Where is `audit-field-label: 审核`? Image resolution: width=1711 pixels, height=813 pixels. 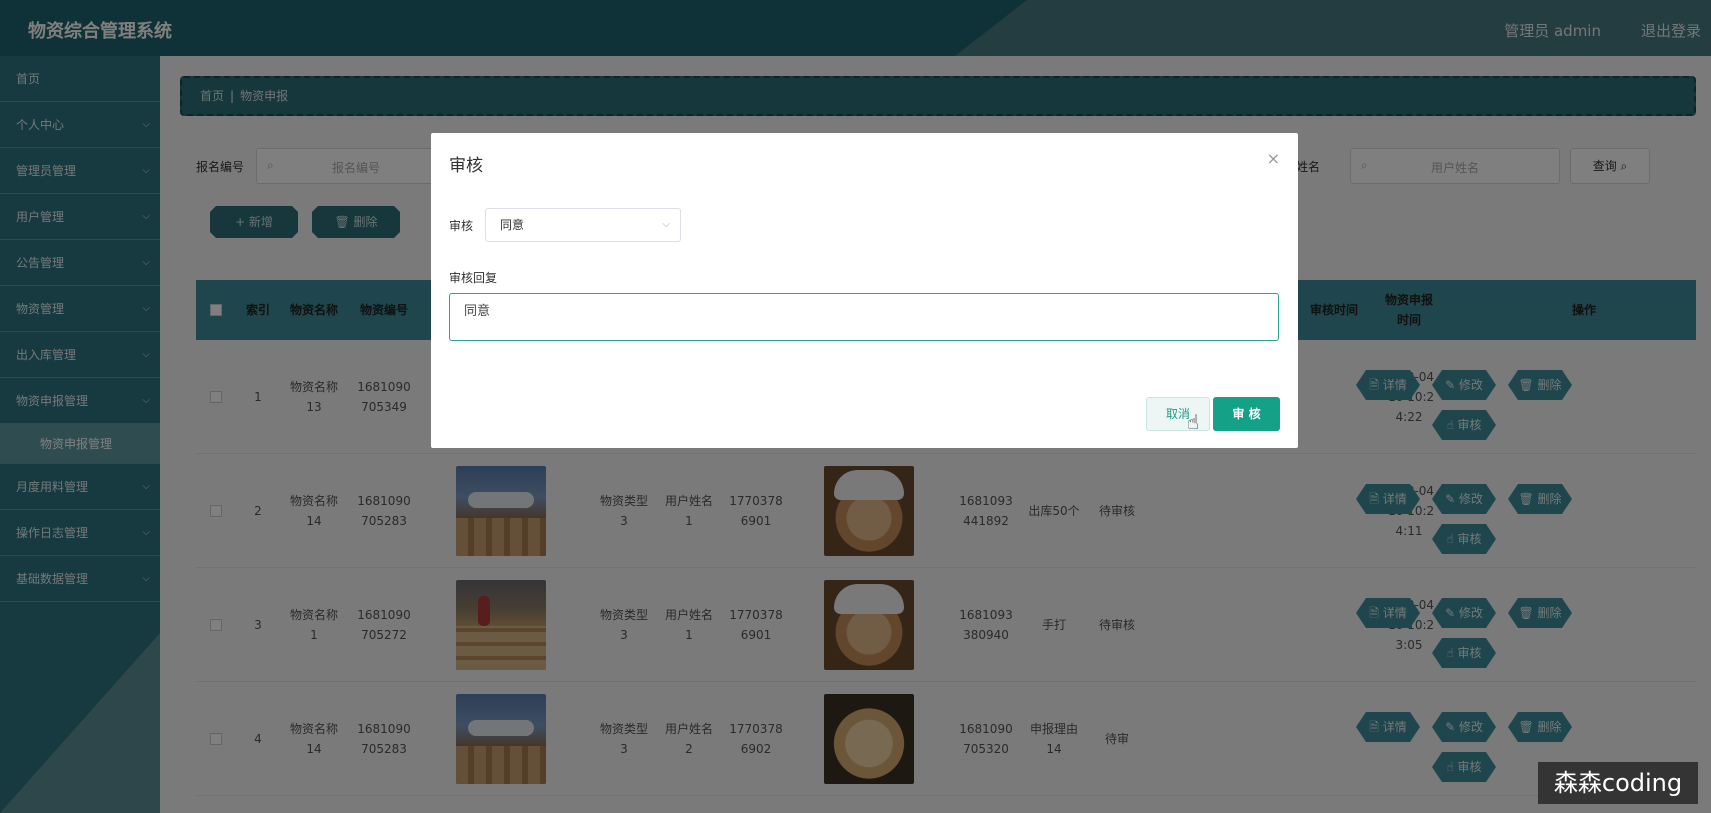 audit-field-label: 审核 is located at coordinates (461, 226).